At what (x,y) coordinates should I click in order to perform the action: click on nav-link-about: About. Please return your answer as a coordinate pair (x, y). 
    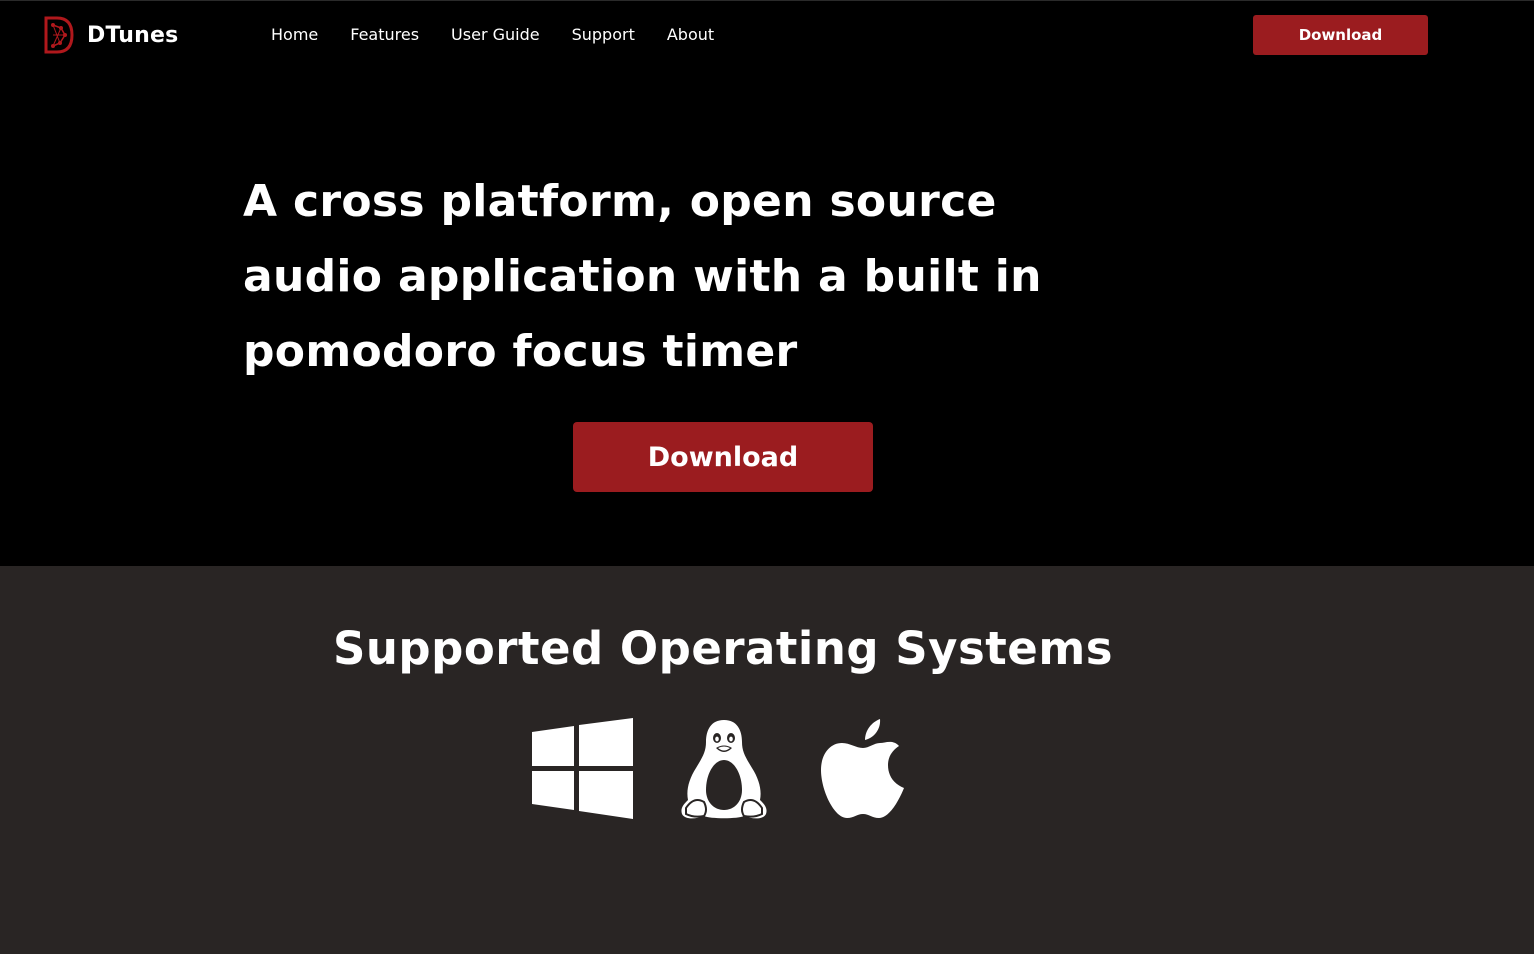
    Looking at the image, I should click on (690, 35).